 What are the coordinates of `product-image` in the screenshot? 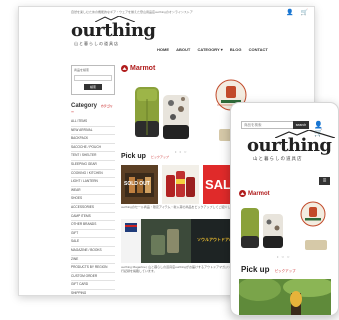 It's located at (180, 184).